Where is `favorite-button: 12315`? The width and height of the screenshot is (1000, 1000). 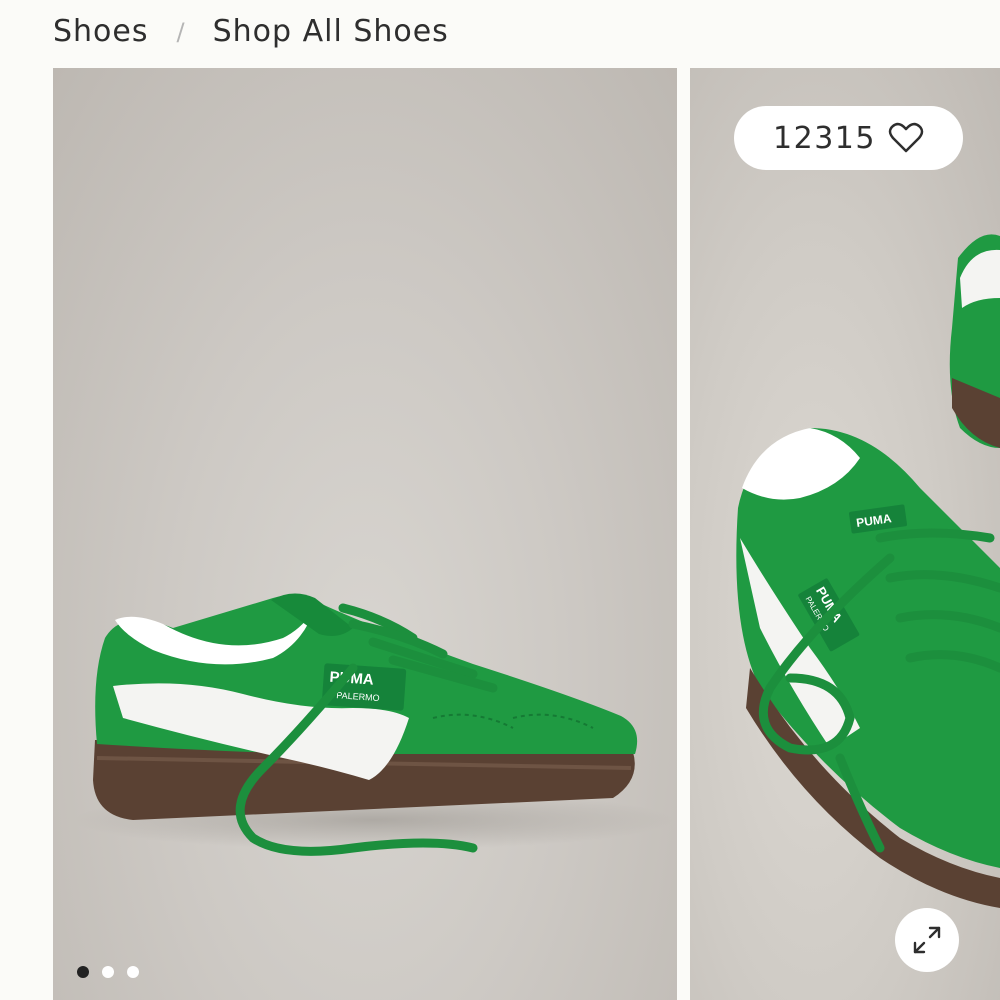
favorite-button: 12315 is located at coordinates (848, 138).